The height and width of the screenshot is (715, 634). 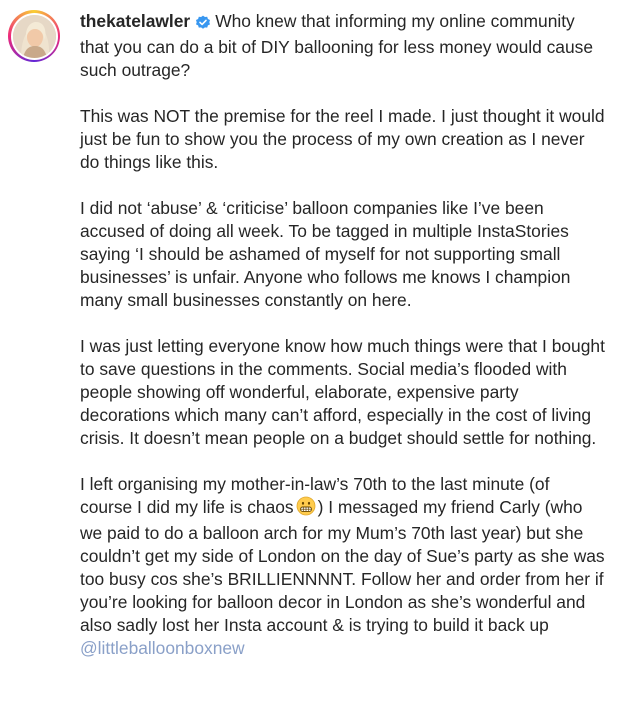 I want to click on profile-avatar-ring, so click(x=34, y=36).